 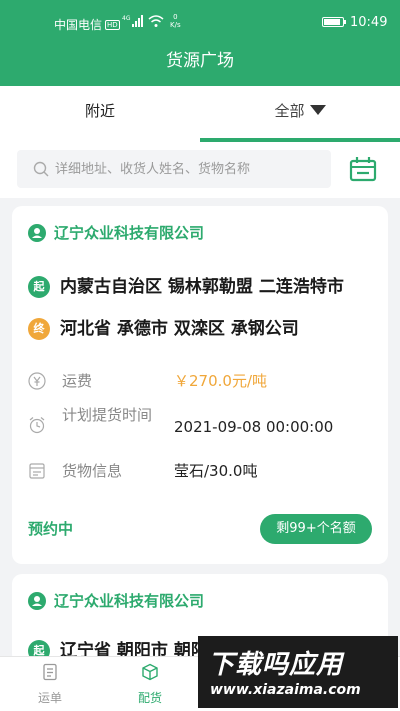 I want to click on list-icon, so click(x=37, y=471).